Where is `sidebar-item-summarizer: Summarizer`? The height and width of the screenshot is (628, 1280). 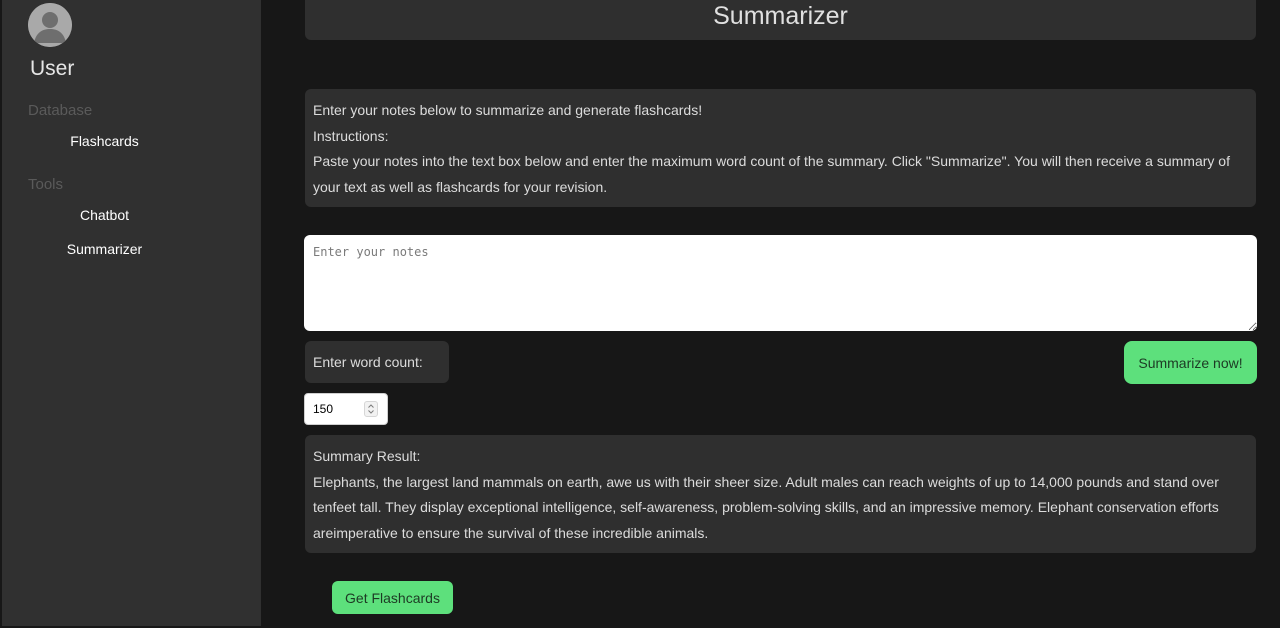 sidebar-item-summarizer: Summarizer is located at coordinates (104, 249).